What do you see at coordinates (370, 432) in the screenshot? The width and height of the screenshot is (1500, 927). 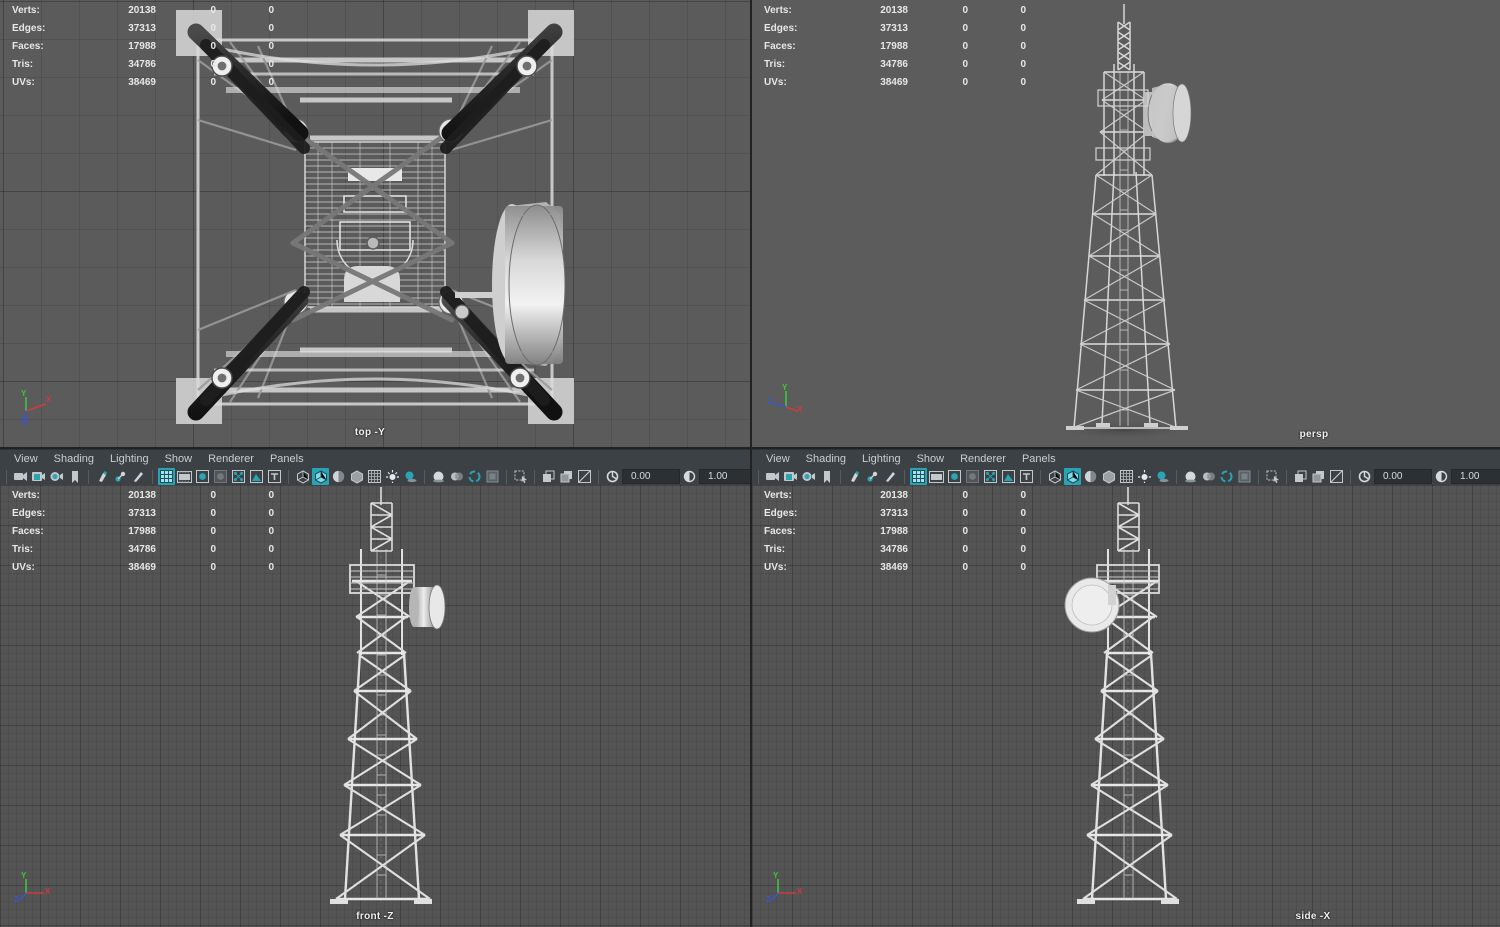 I see `camera-label-top-left: top -Y` at bounding box center [370, 432].